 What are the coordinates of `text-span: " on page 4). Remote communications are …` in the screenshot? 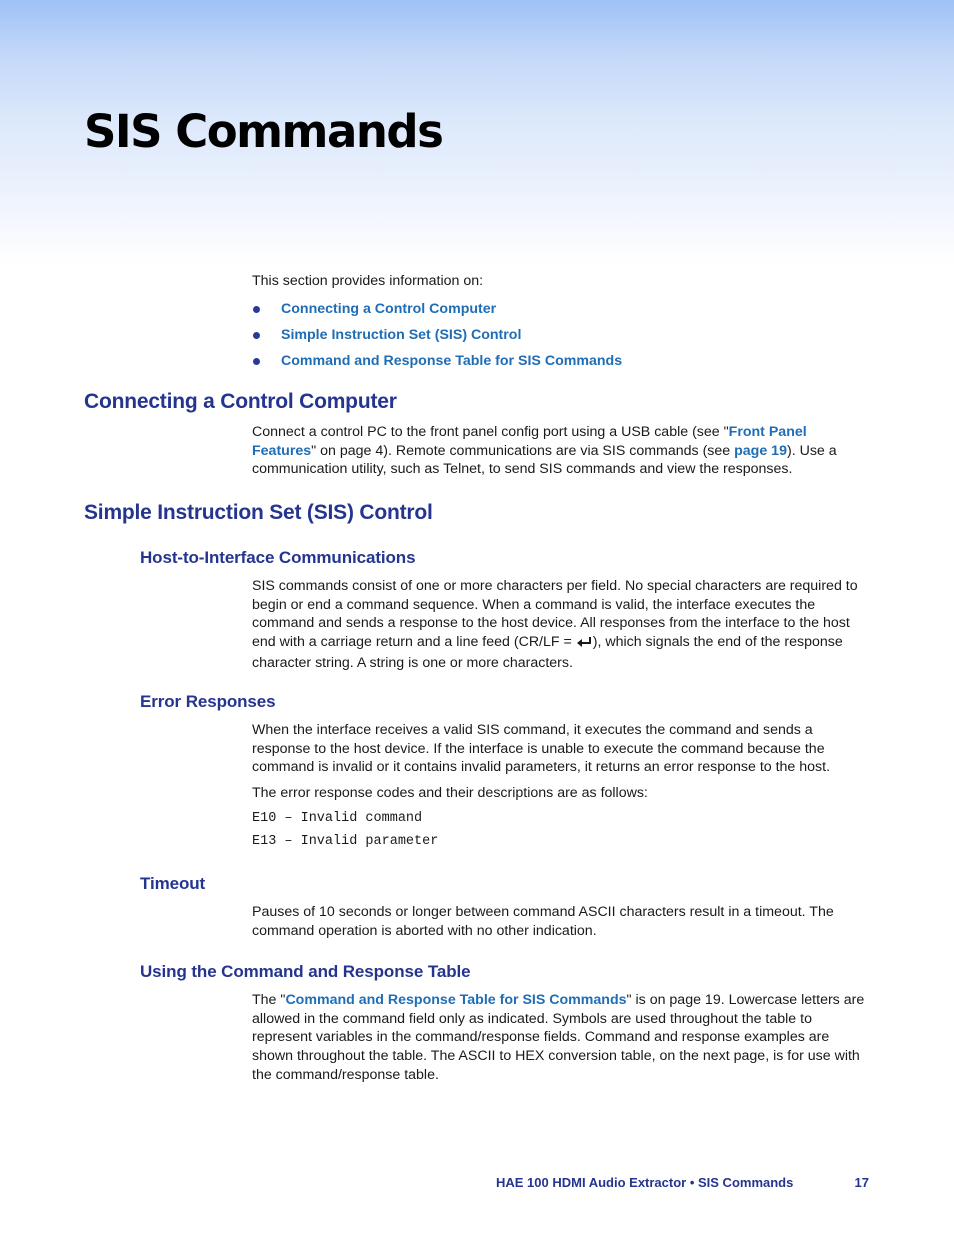 It's located at (523, 450).